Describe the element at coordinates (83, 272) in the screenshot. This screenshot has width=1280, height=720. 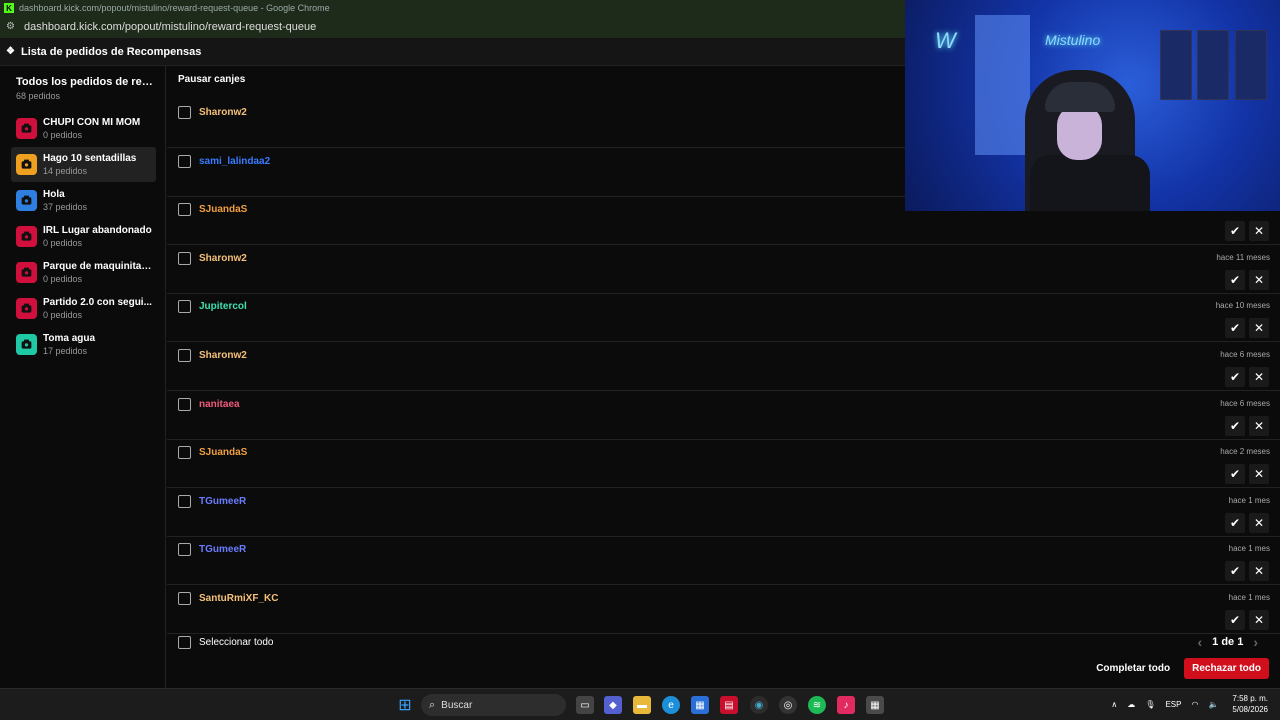
I see `sidebar-reward-item: Parque de maquinitas... 0 pedidos` at that location.